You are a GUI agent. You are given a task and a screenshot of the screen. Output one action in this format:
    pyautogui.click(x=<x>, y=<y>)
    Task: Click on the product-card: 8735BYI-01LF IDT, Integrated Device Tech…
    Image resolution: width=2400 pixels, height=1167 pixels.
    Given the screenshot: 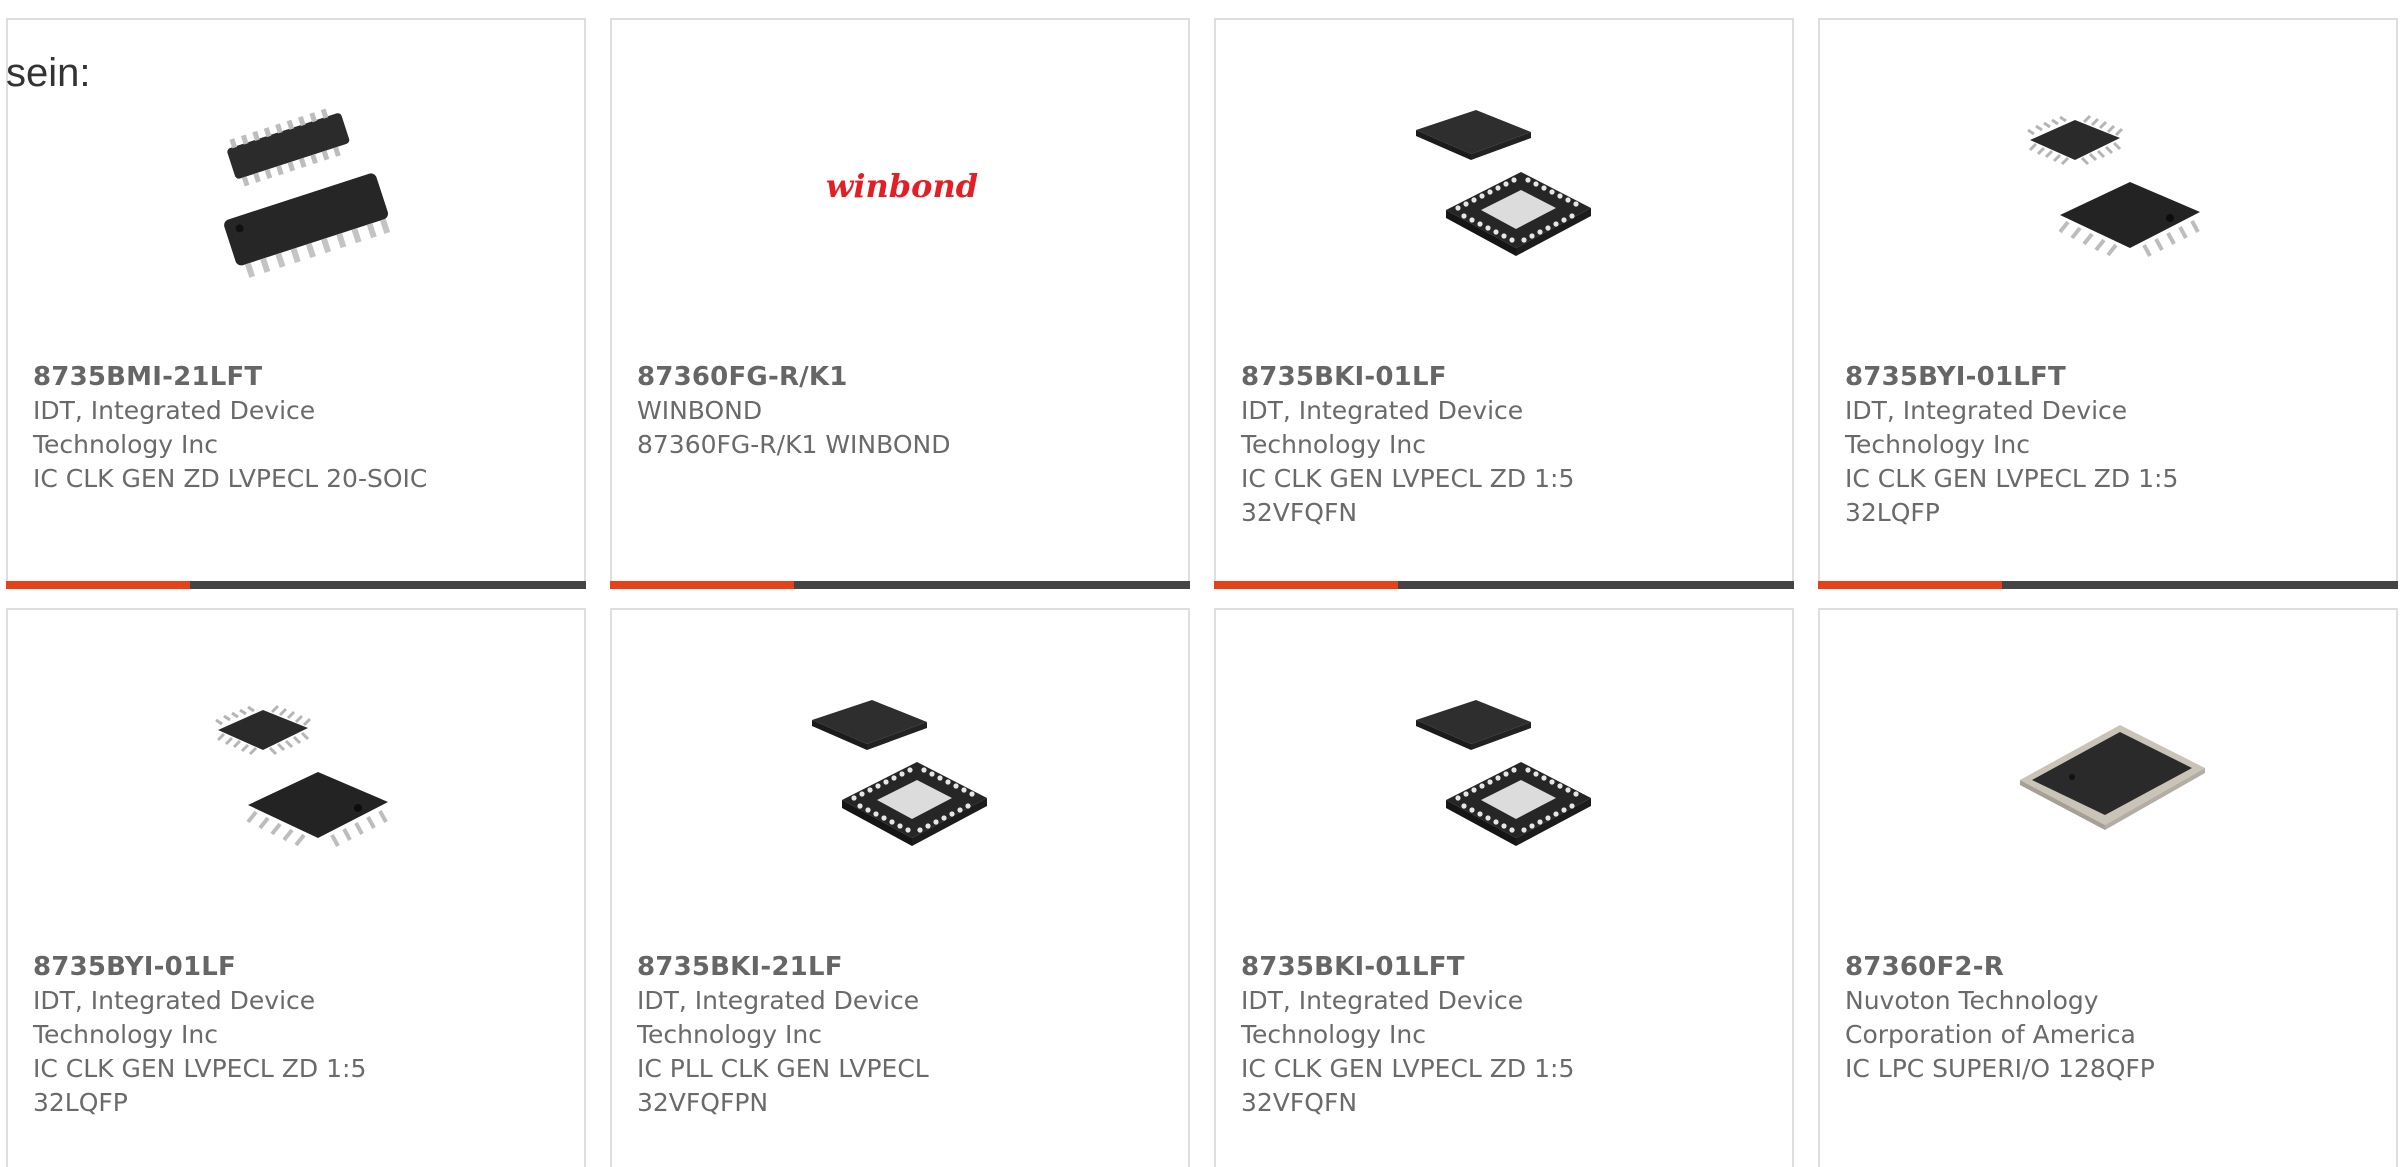 What is the action you would take?
    pyautogui.click(x=296, y=887)
    